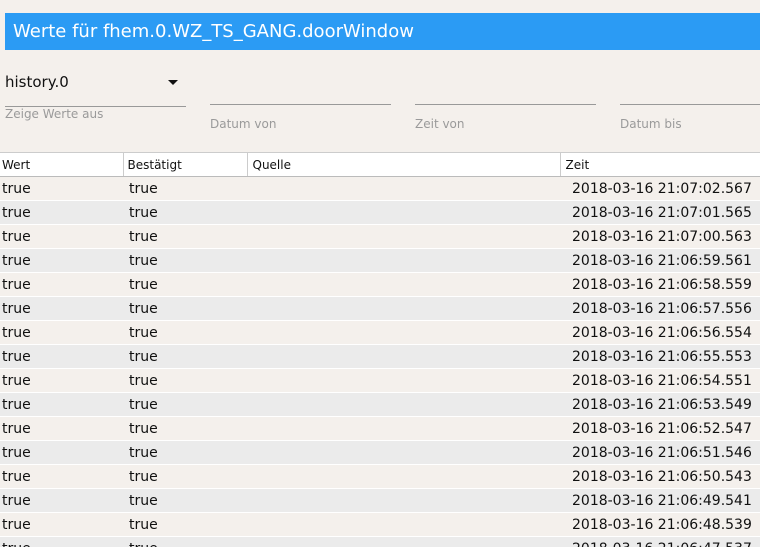 The width and height of the screenshot is (760, 547). I want to click on date-to-label: Datum bis, so click(651, 124).